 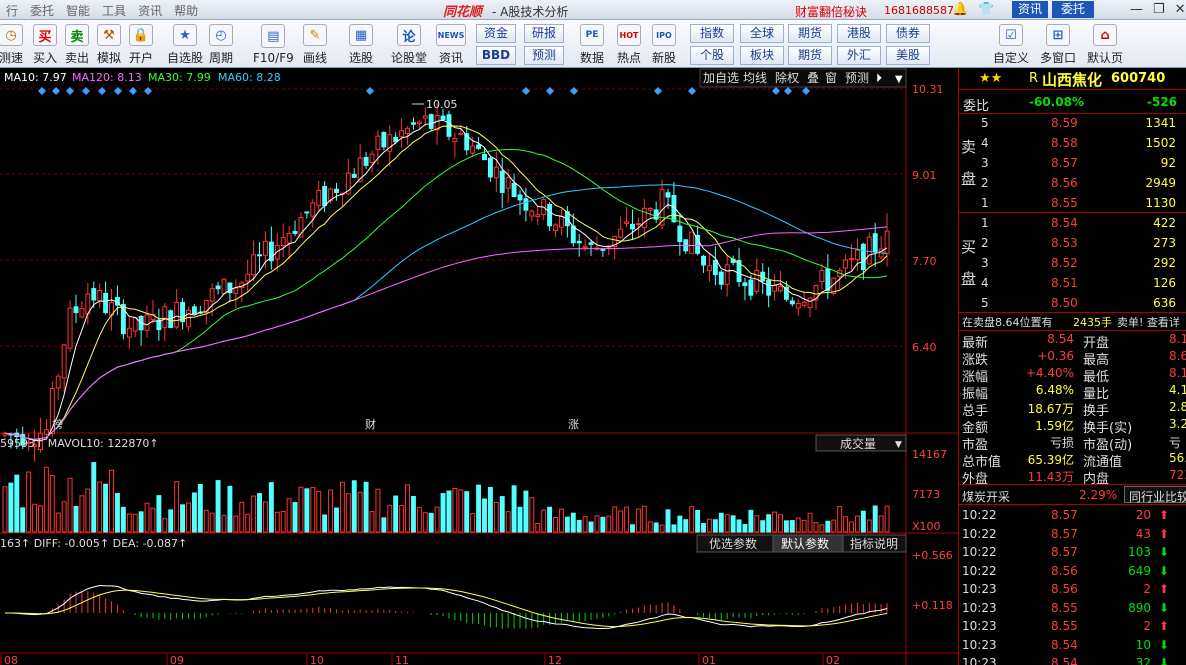 I want to click on close-icon: ✕, so click(x=1180, y=9).